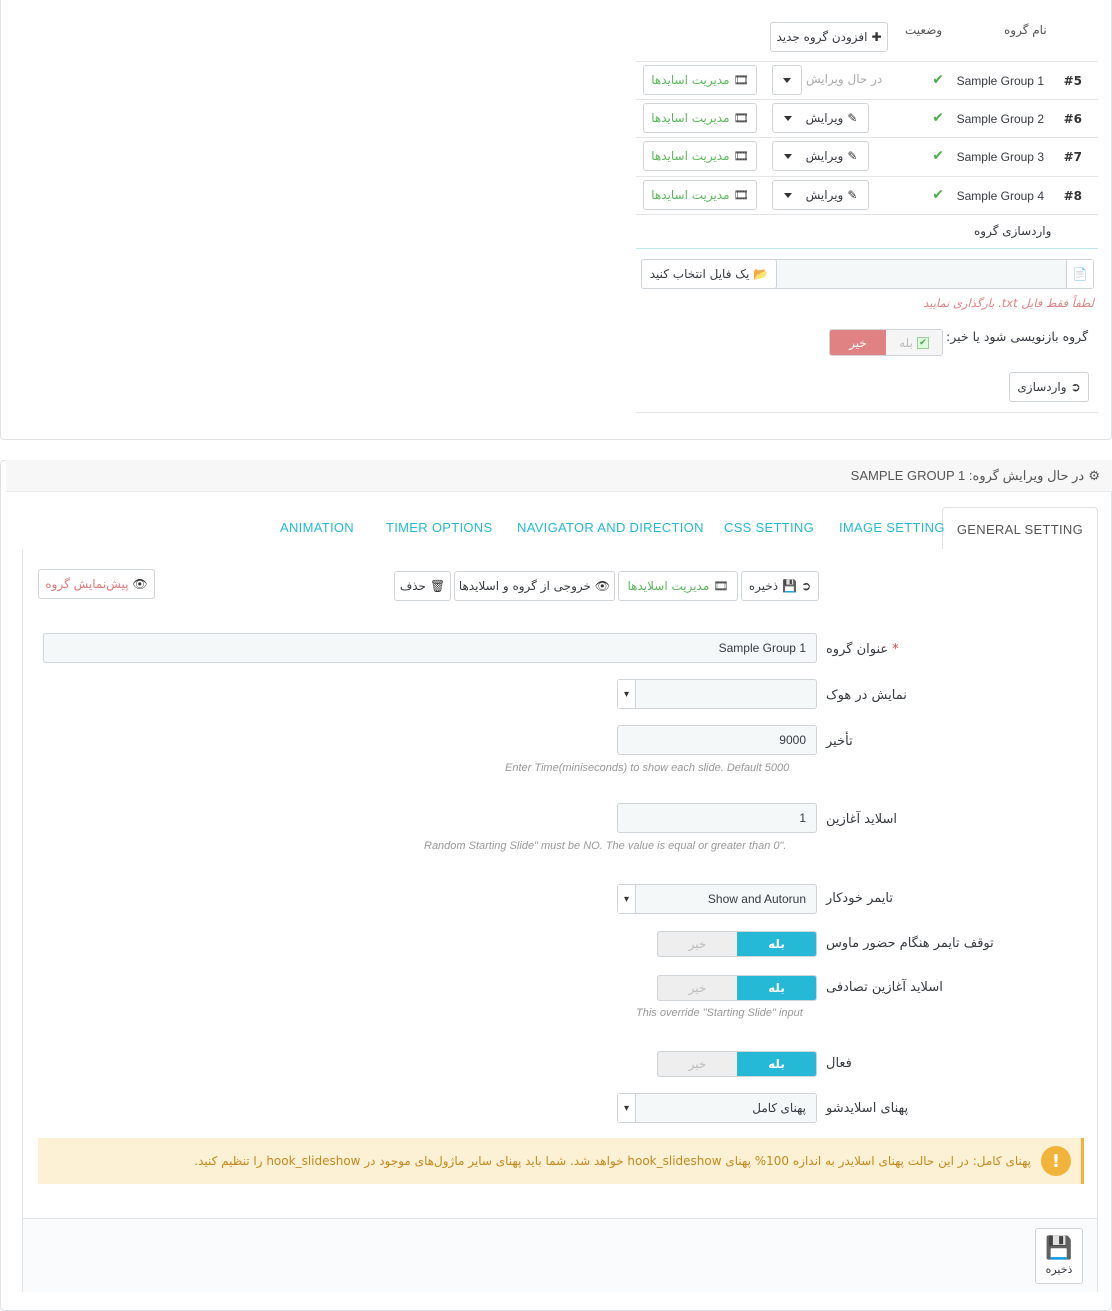 This screenshot has height=1311, width=1112. What do you see at coordinates (1056, 1161) in the screenshot?
I see `exclamation-icon: !` at bounding box center [1056, 1161].